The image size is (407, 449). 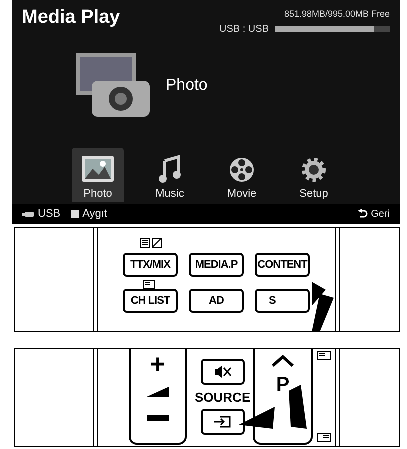 I want to click on film-reel-icon, so click(x=242, y=169).